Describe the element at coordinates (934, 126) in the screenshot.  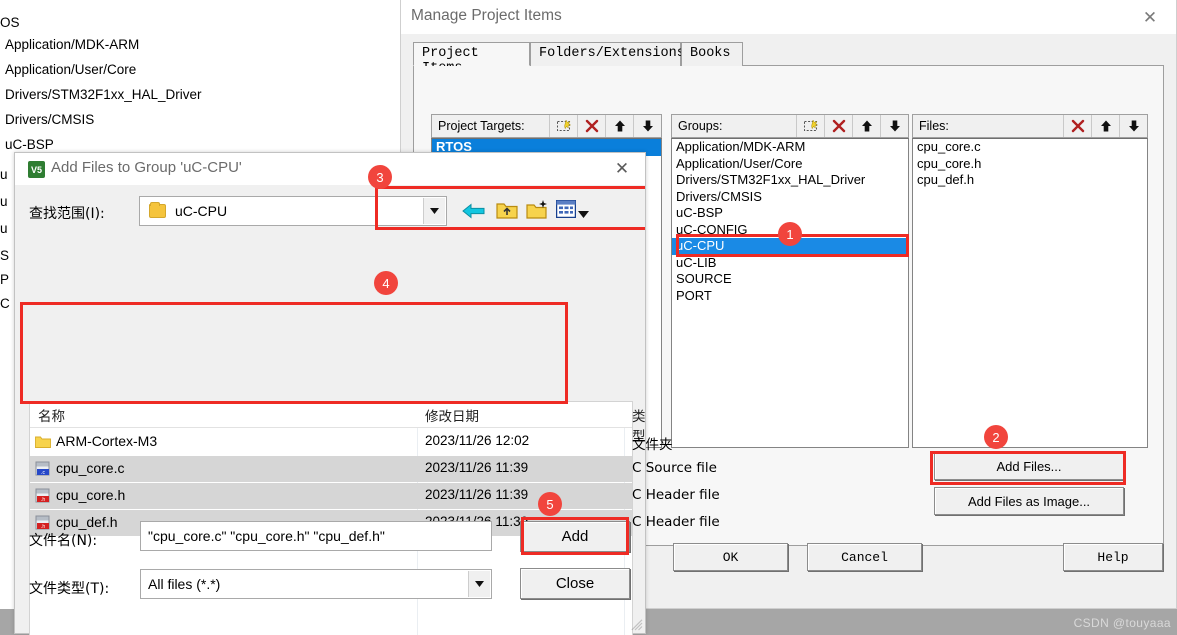
I see `files-label: Files:` at that location.